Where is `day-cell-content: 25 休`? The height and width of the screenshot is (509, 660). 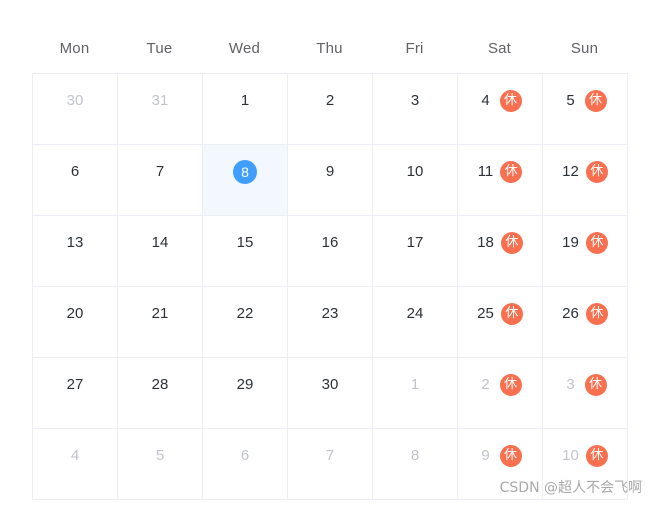
day-cell-content: 25 休 is located at coordinates (500, 314).